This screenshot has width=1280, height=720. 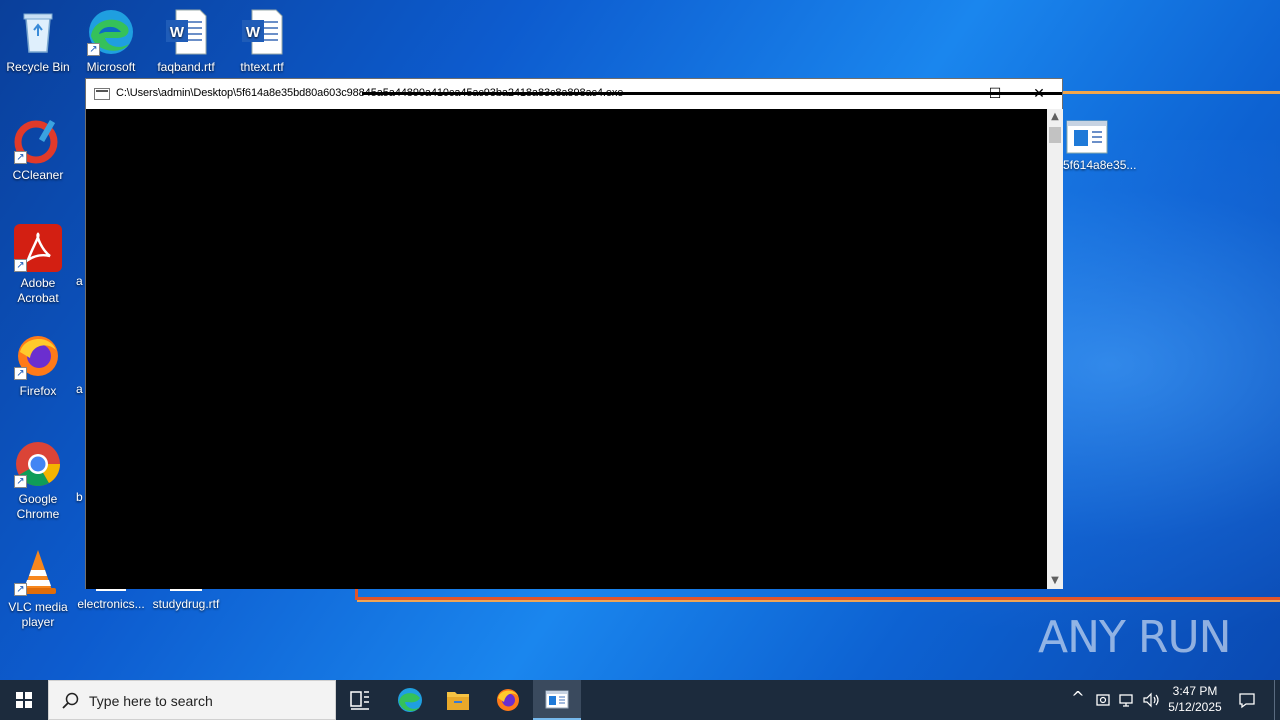 I want to click on taskbar-edge, so click(x=410, y=700).